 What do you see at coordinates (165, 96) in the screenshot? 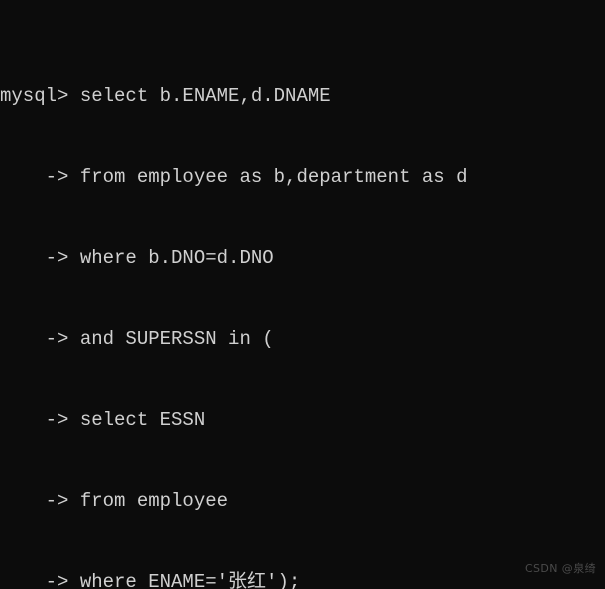
I see `query-line-1: mysql> select b.ENAME,d.DNAME` at bounding box center [165, 96].